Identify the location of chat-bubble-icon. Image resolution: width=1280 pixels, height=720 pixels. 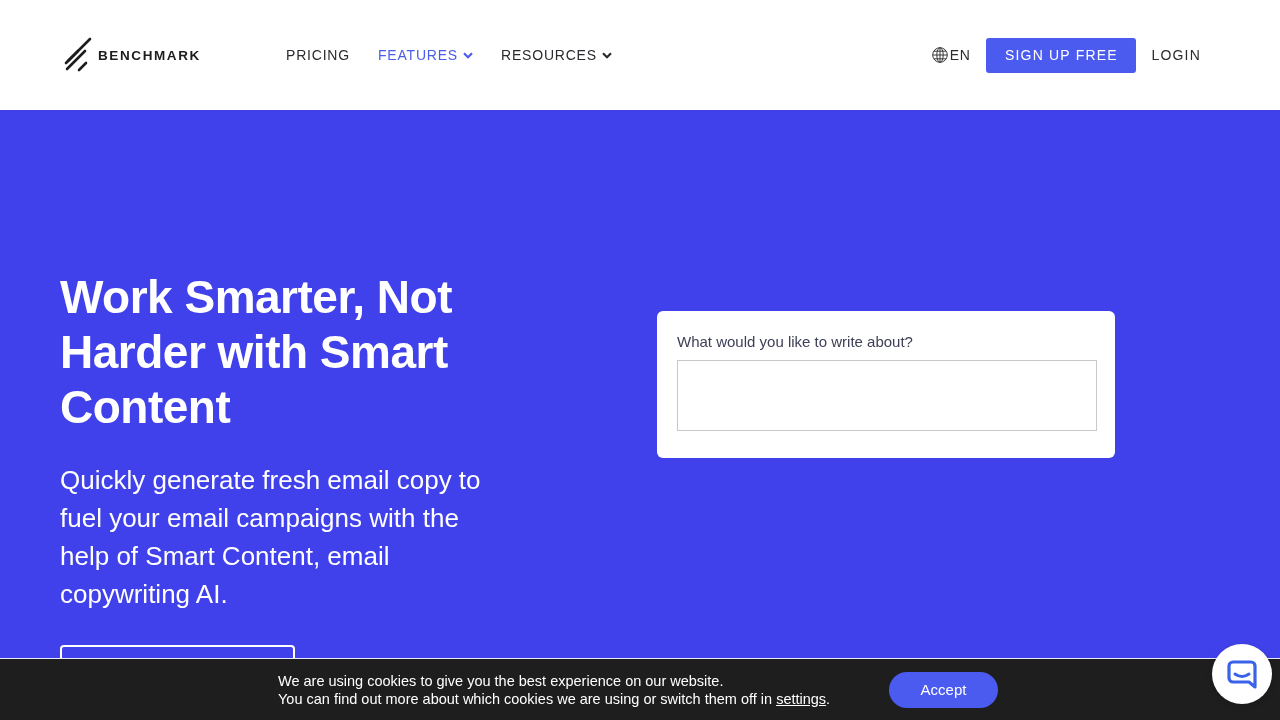
(1242, 674).